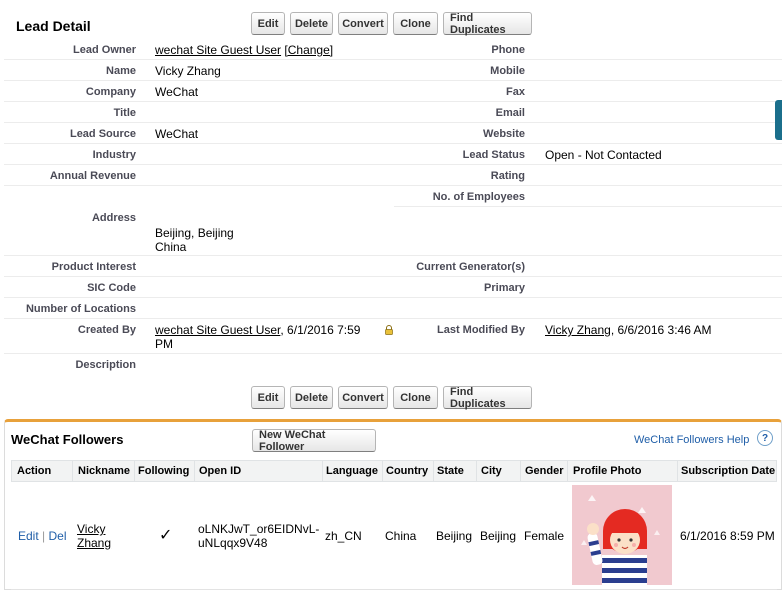 This screenshot has width=782, height=595. I want to click on row-annual-revenue: Annual Revenue Rating, so click(393, 175).